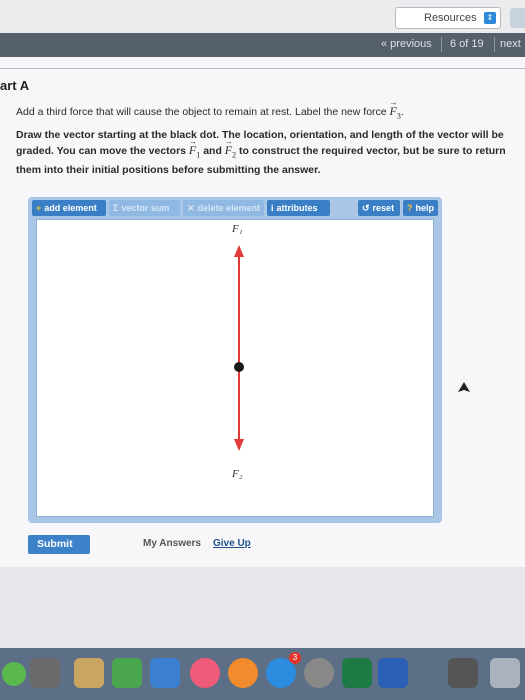 This screenshot has height=700, width=525. Describe the element at coordinates (357, 673) in the screenshot. I see `excel-icon` at that location.